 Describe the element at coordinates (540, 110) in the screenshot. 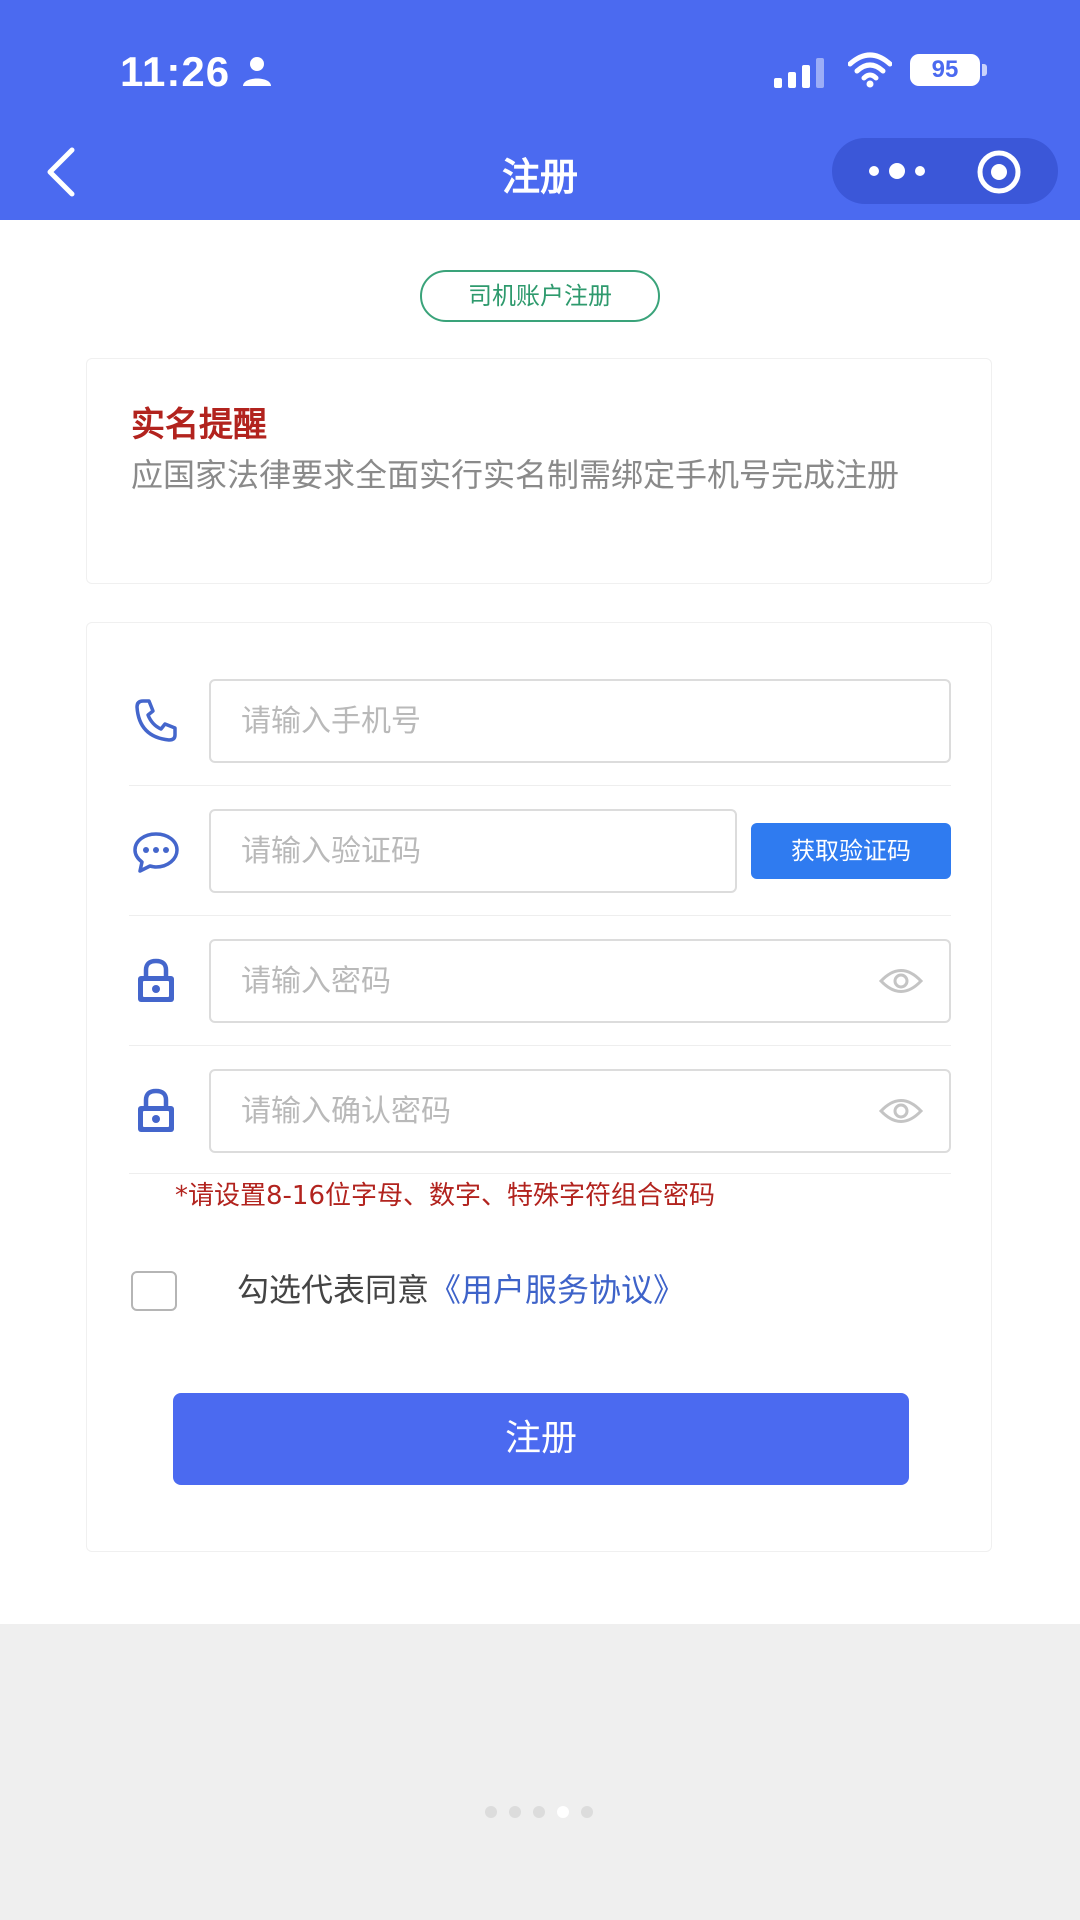

I see `top-bar: 11:26 95 注册` at that location.